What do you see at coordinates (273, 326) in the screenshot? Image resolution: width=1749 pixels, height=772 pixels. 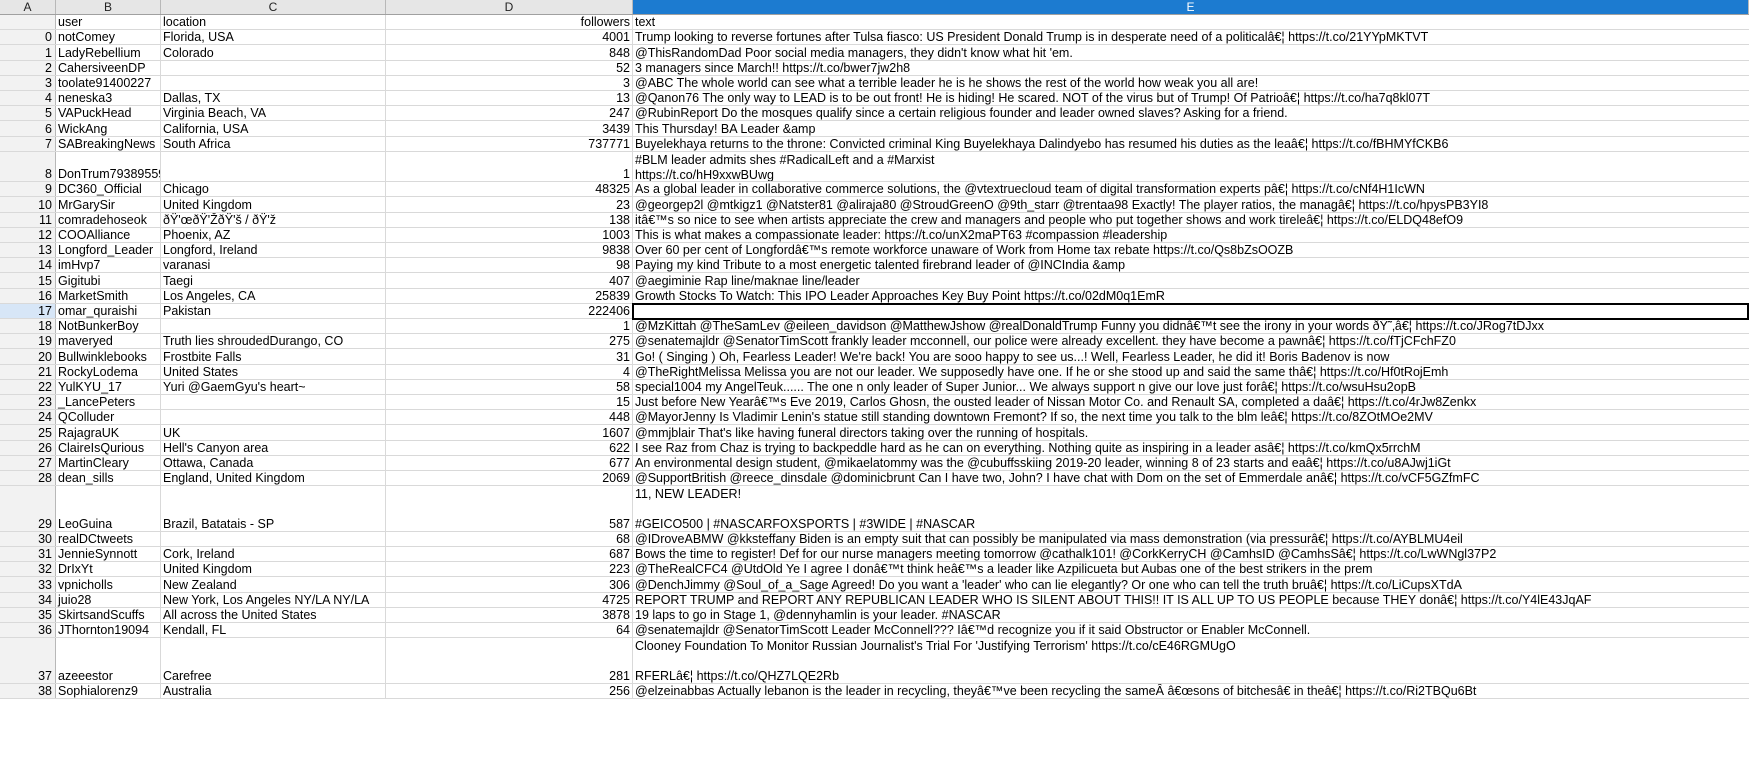 I see `cell-location` at bounding box center [273, 326].